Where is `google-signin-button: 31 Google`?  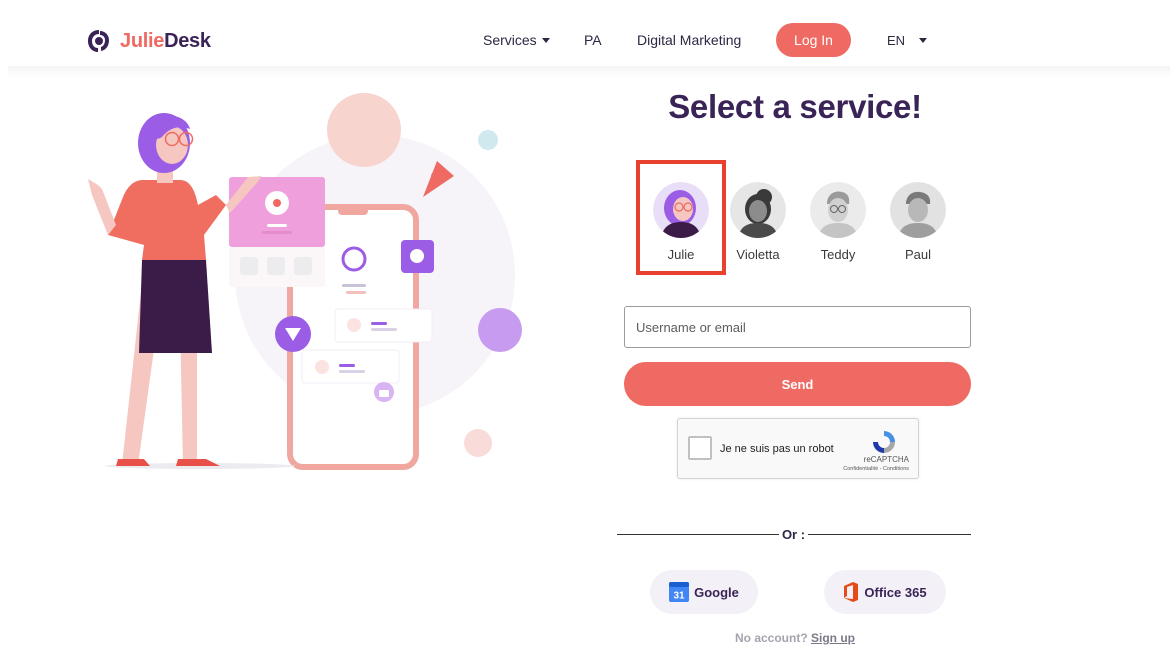 google-signin-button: 31 Google is located at coordinates (704, 592).